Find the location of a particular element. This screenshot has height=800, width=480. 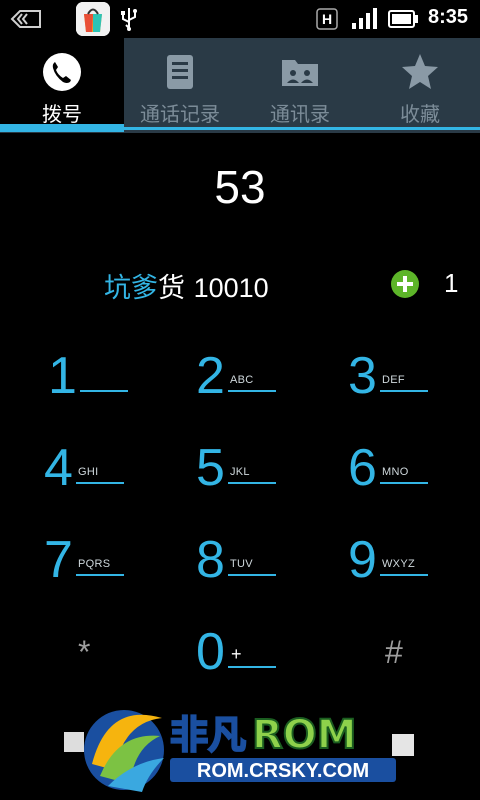

status-bar: H 8:35 is located at coordinates (240, 19).